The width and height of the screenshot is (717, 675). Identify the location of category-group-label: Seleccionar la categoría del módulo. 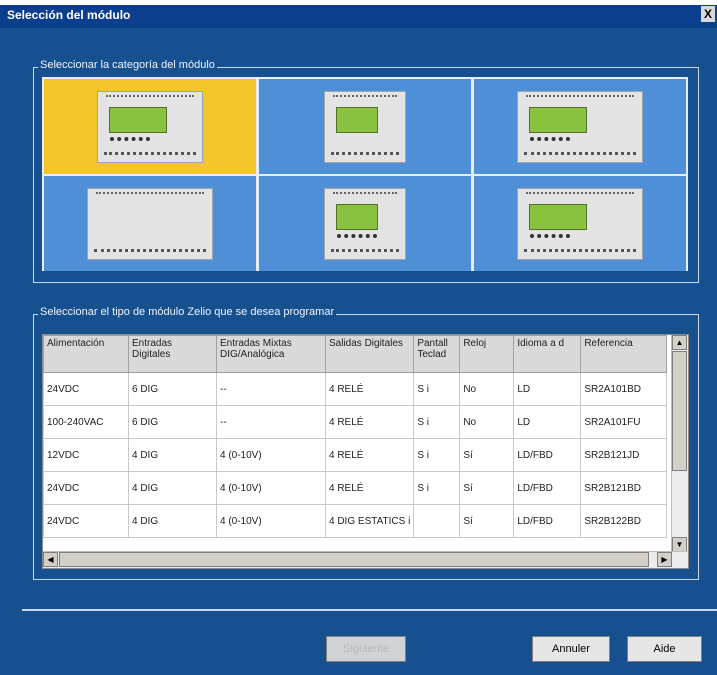
(127, 65).